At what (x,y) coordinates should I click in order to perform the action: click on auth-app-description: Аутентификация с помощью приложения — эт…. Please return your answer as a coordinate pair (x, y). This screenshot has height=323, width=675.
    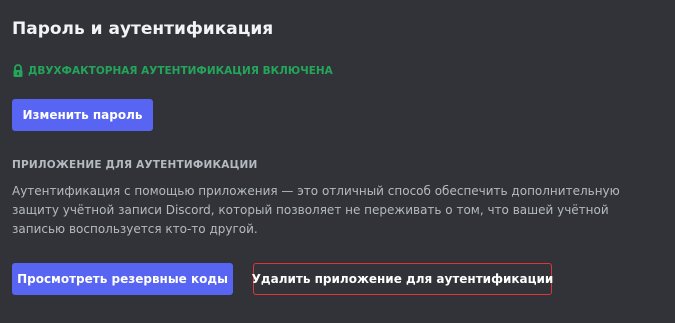
    Looking at the image, I should click on (316, 210).